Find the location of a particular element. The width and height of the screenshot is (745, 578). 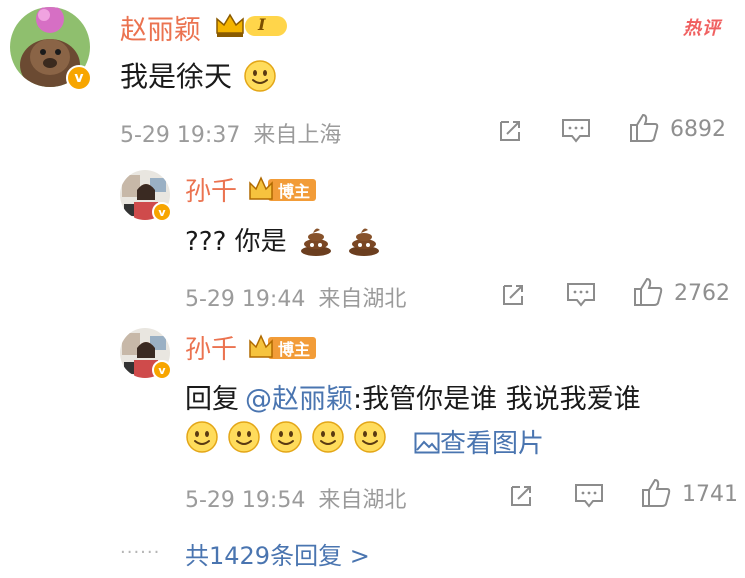

view-image-link: 查看图片 is located at coordinates (479, 441).